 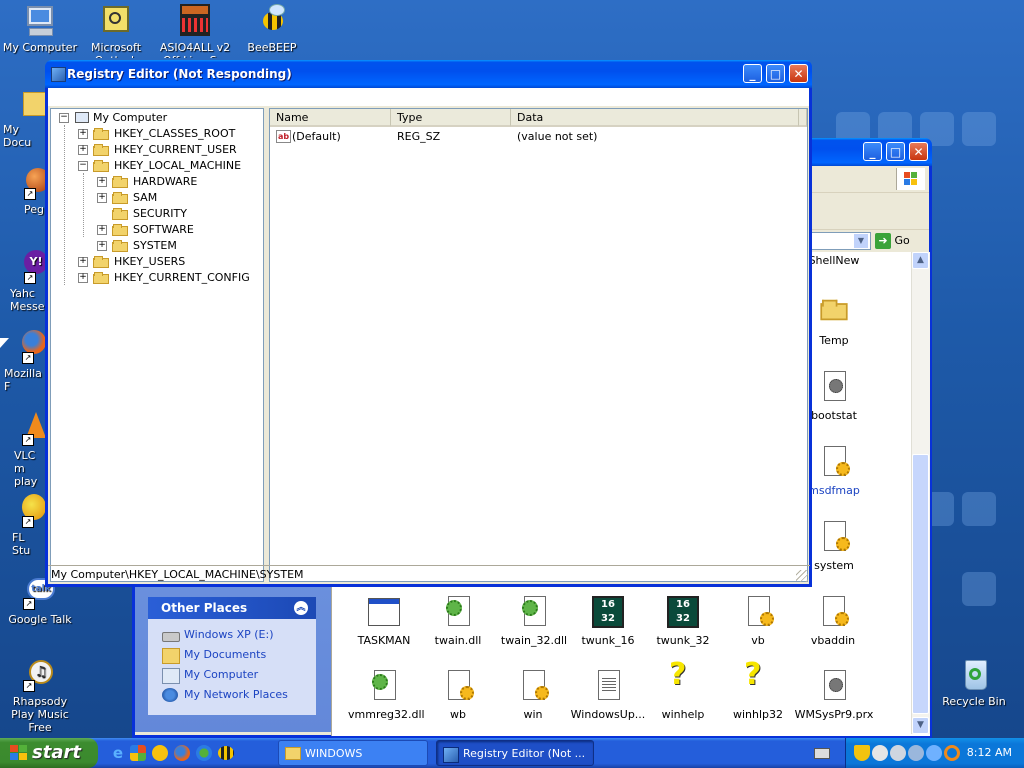 I want to click on file-item-winhelp: ? winhelp, so click(x=683, y=691).